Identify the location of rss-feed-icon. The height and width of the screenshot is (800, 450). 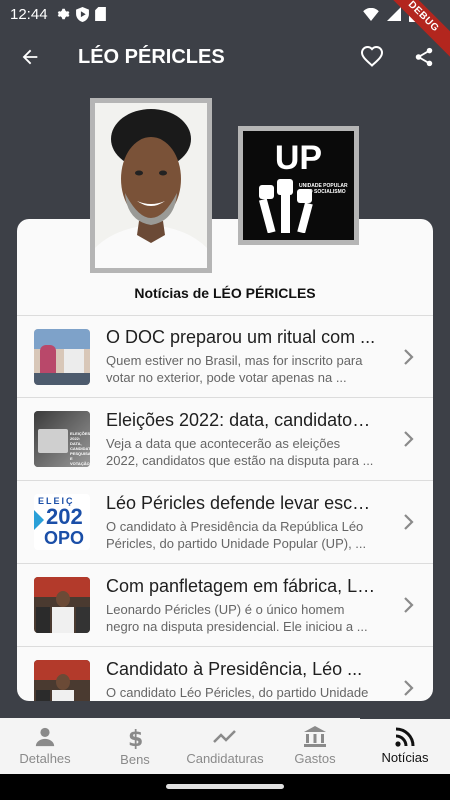
(405, 737).